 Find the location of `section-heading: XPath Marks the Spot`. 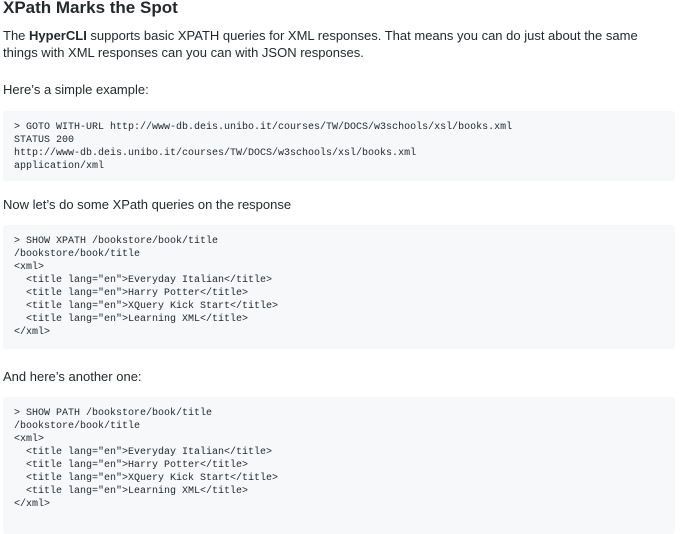

section-heading: XPath Marks the Spot is located at coordinates (90, 8).